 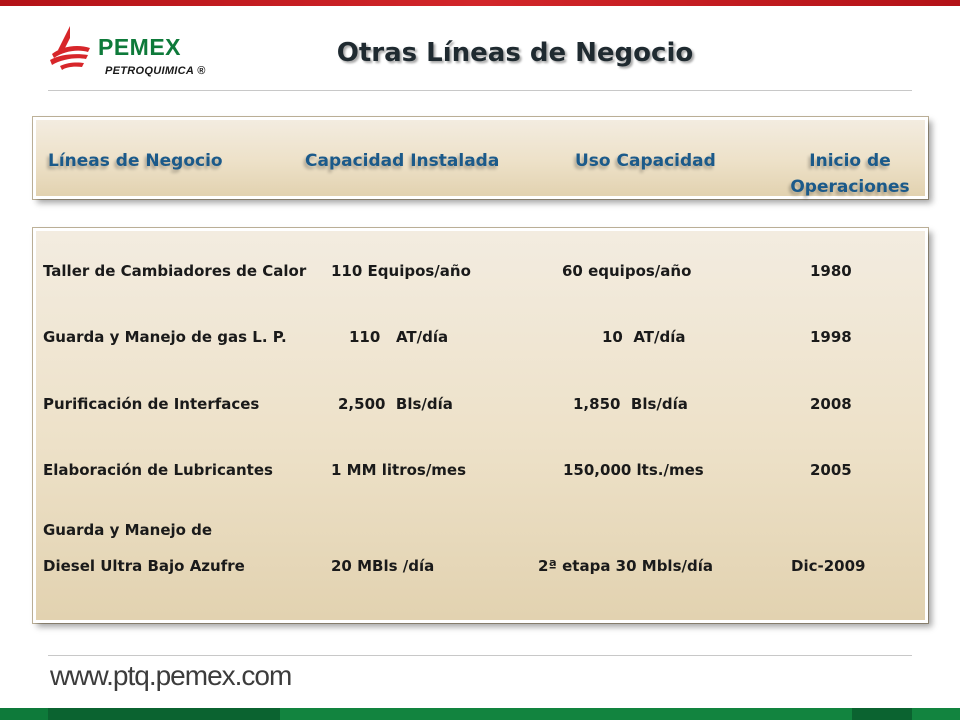 What do you see at coordinates (831, 271) in the screenshot?
I see `row-1-inicio: 1980` at bounding box center [831, 271].